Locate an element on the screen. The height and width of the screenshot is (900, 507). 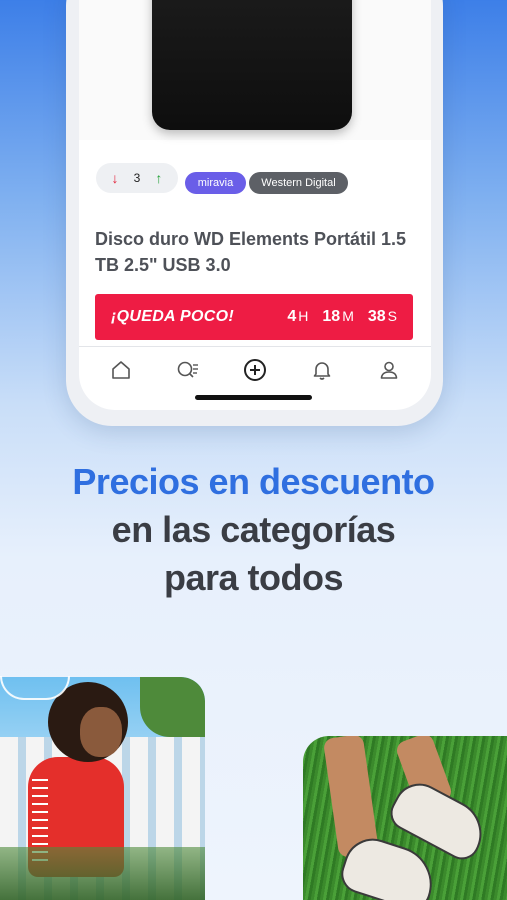
home-icon is located at coordinates (121, 370).